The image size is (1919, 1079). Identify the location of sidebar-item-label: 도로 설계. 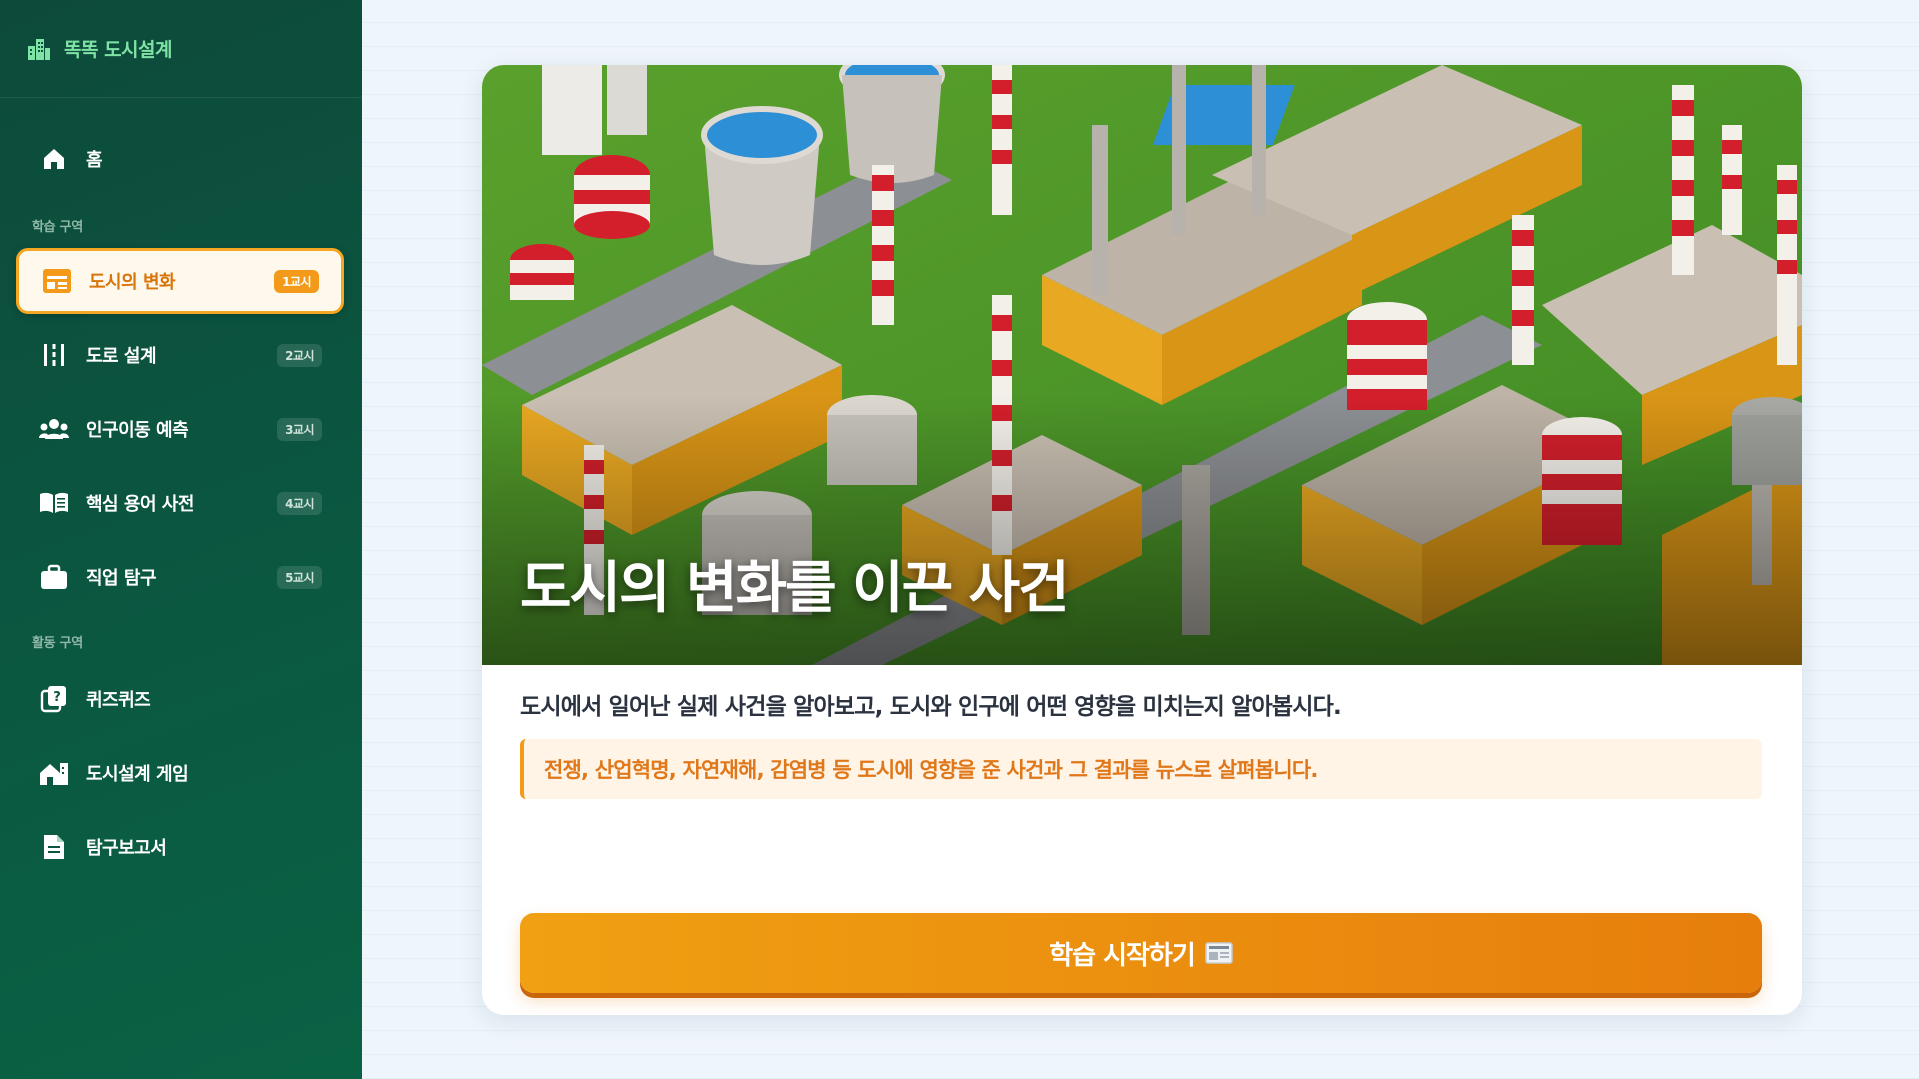
(121, 356).